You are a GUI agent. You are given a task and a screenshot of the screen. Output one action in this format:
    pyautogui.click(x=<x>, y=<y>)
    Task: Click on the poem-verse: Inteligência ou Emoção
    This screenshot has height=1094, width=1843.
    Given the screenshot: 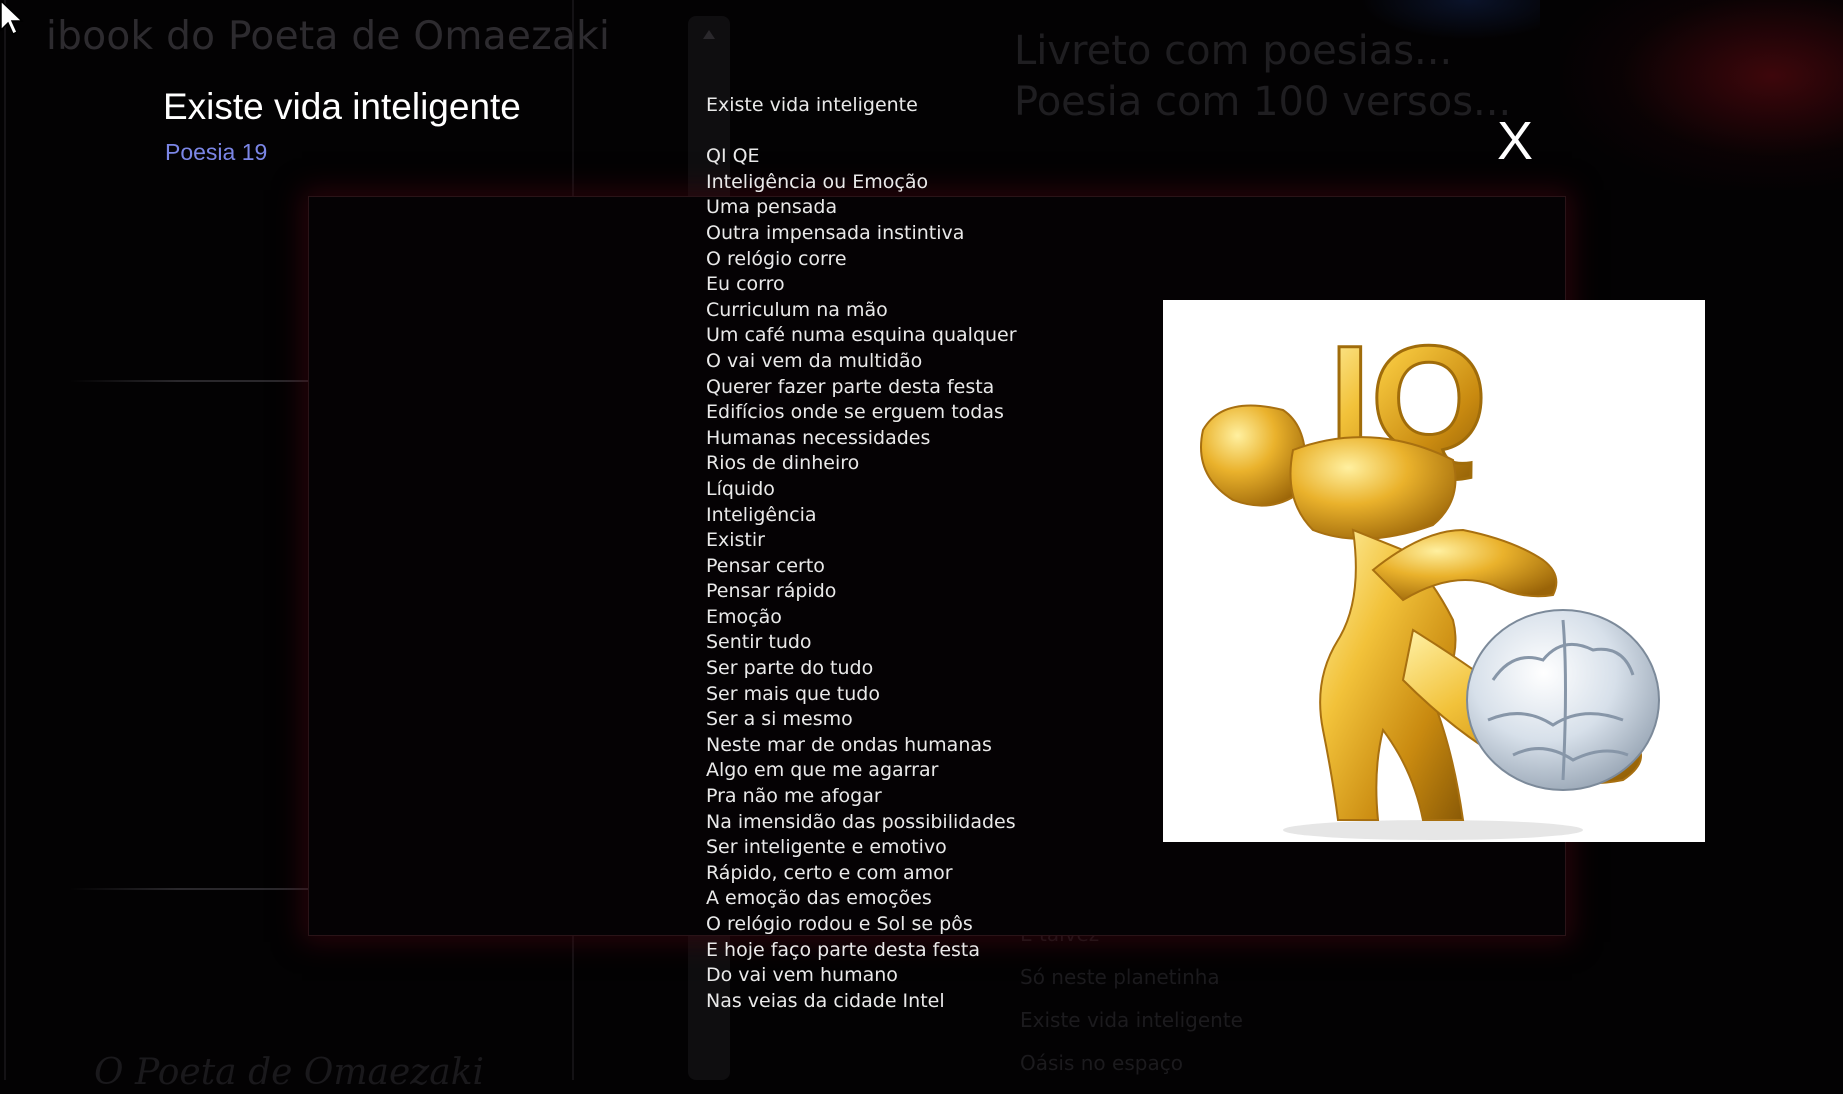 What is the action you would take?
    pyautogui.click(x=817, y=181)
    